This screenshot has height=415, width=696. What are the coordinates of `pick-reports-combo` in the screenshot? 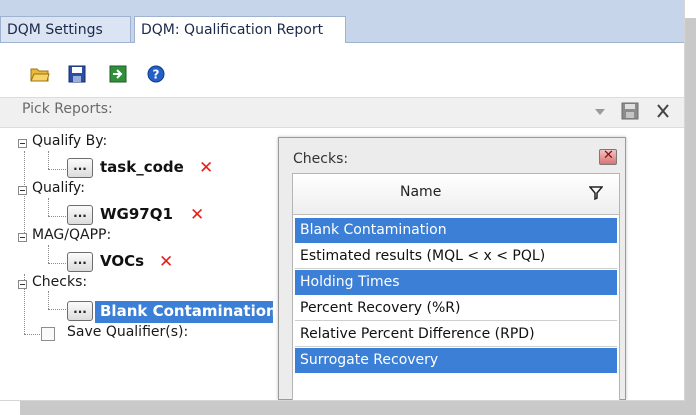 It's located at (380, 111).